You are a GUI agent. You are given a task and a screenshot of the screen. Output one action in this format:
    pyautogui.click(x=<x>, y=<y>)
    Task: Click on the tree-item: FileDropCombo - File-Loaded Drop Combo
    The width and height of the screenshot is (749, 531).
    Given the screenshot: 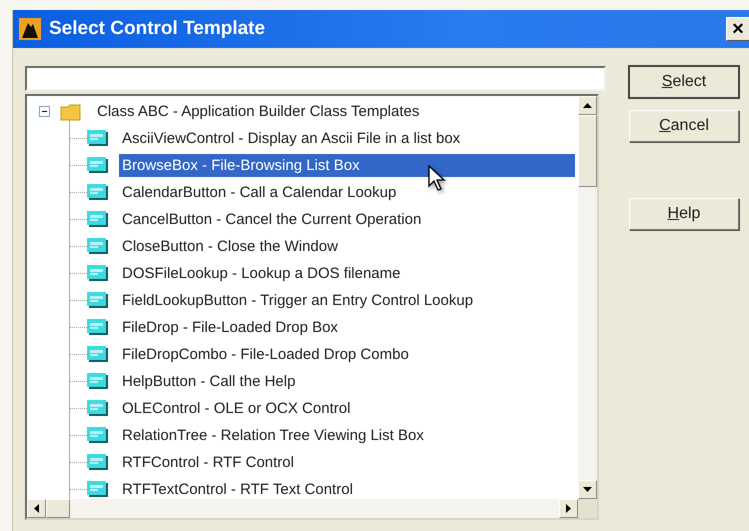 What is the action you would take?
    pyautogui.click(x=347, y=354)
    